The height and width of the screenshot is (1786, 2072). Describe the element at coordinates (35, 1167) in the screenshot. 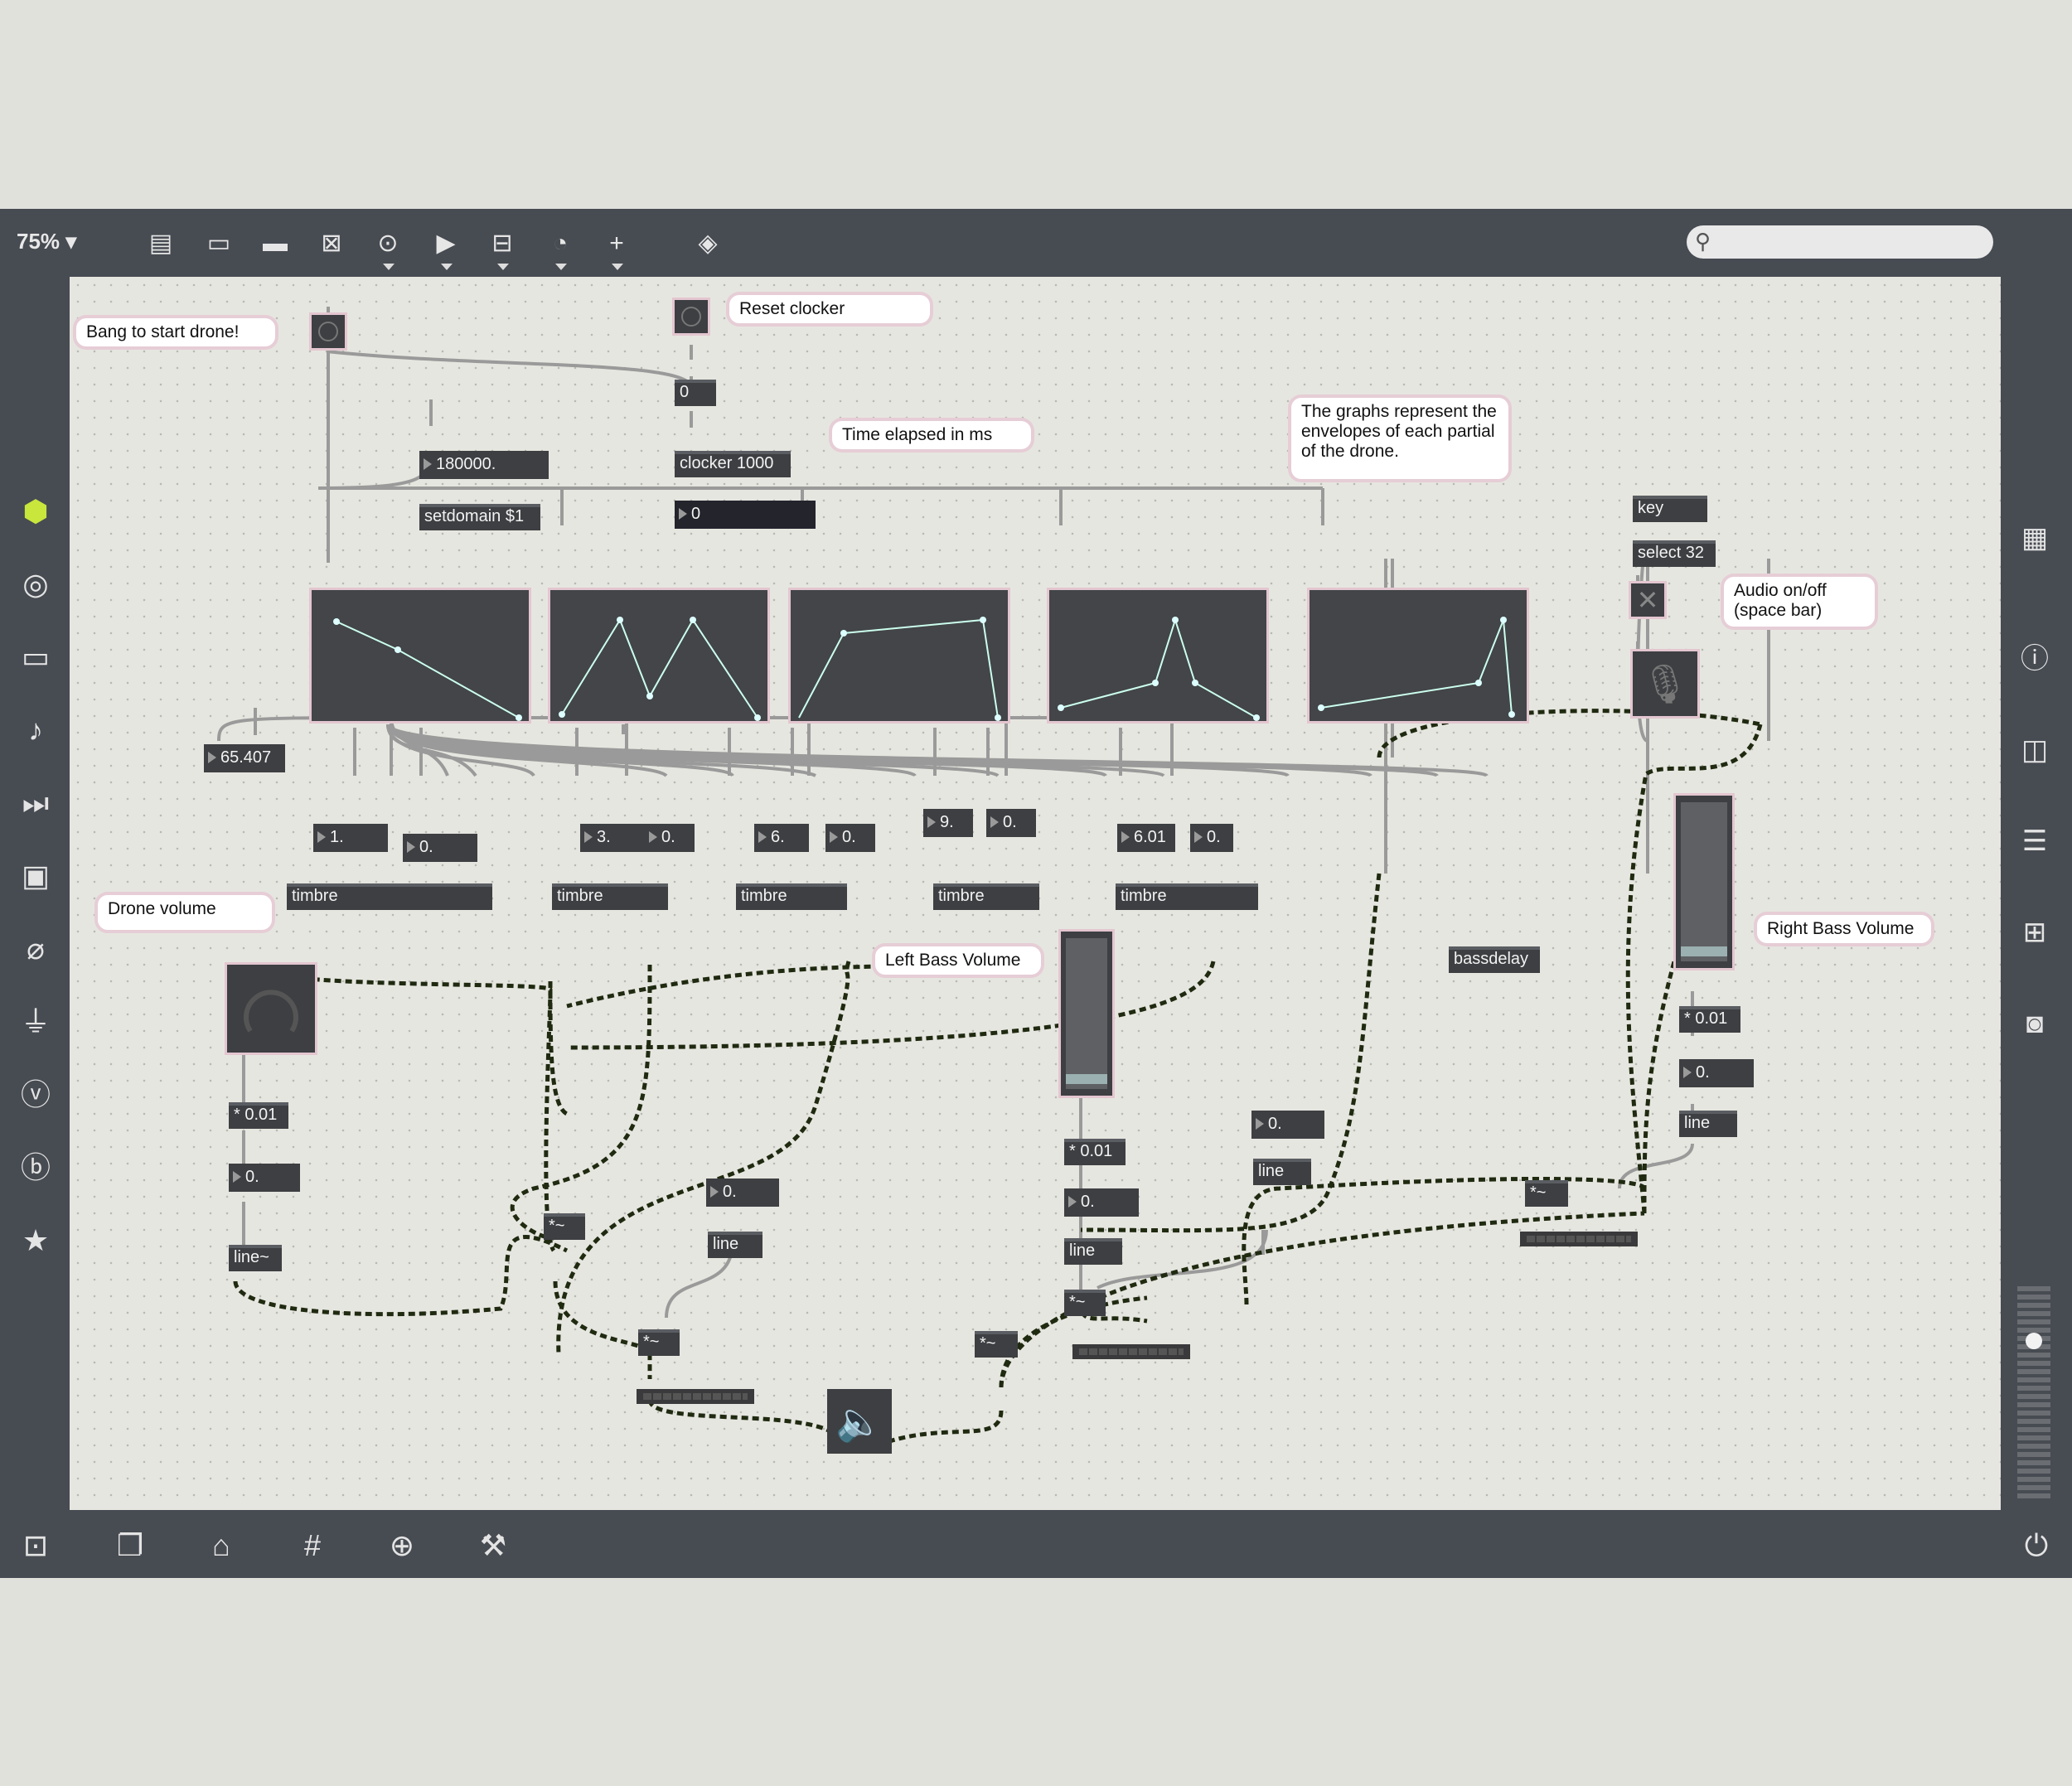

I see `b-icon: ⓑ` at that location.